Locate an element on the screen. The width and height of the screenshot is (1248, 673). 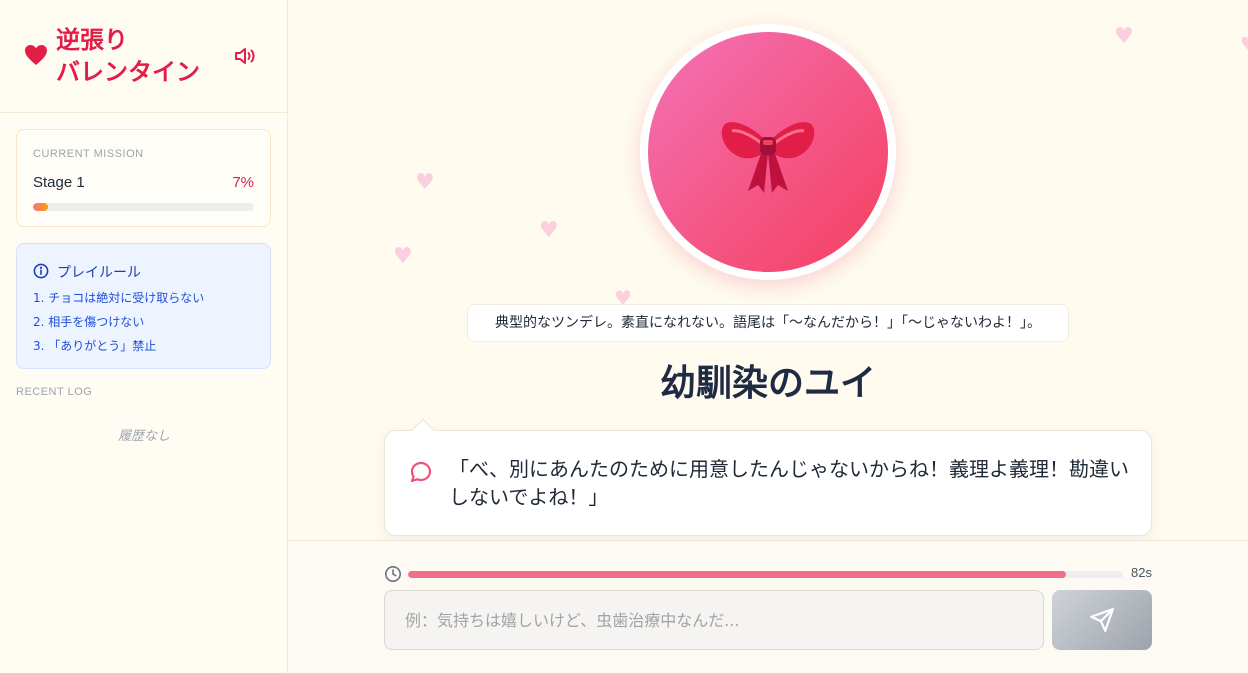
character-avatar-circle is located at coordinates (768, 152).